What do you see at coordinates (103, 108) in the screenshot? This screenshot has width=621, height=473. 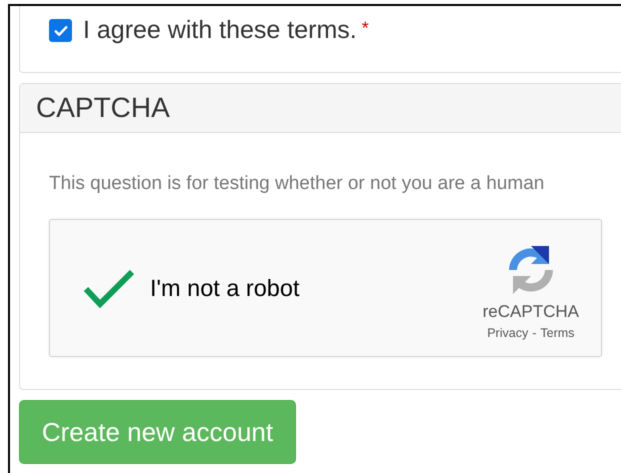 I see `panel-title: CAPTCHA` at bounding box center [103, 108].